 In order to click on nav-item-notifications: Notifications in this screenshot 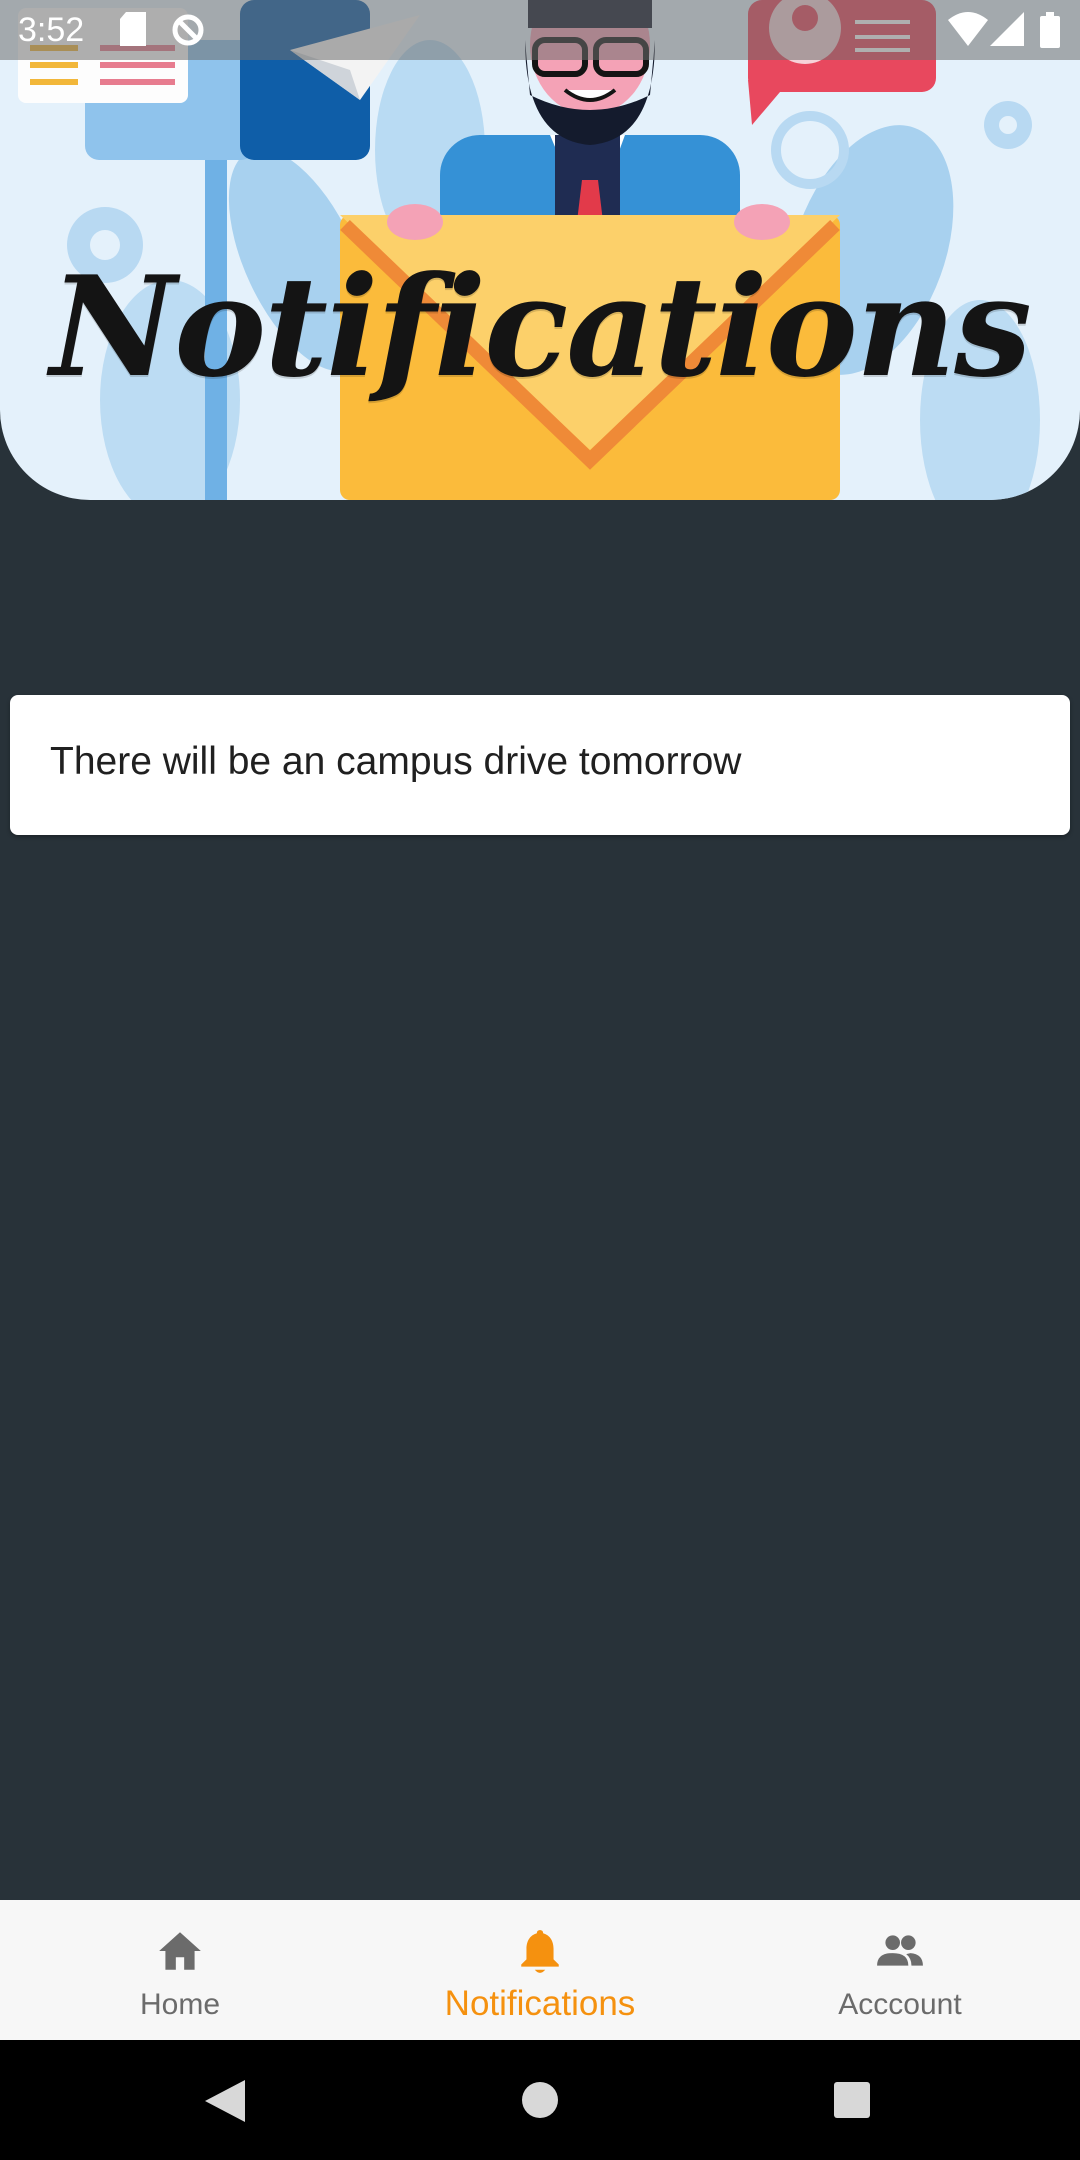, I will do `click(540, 1970)`.